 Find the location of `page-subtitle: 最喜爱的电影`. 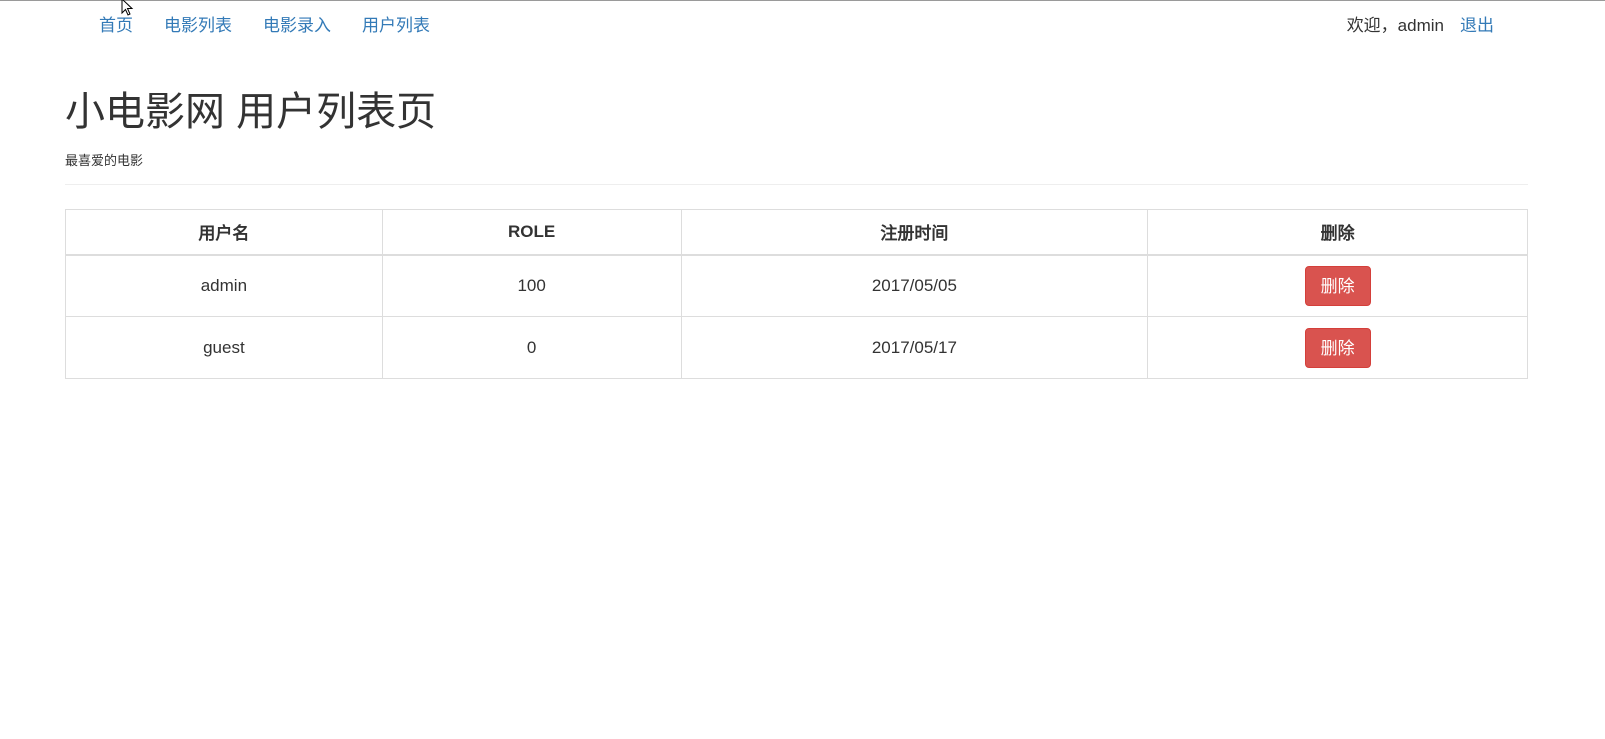

page-subtitle: 最喜爱的电影 is located at coordinates (104, 160).